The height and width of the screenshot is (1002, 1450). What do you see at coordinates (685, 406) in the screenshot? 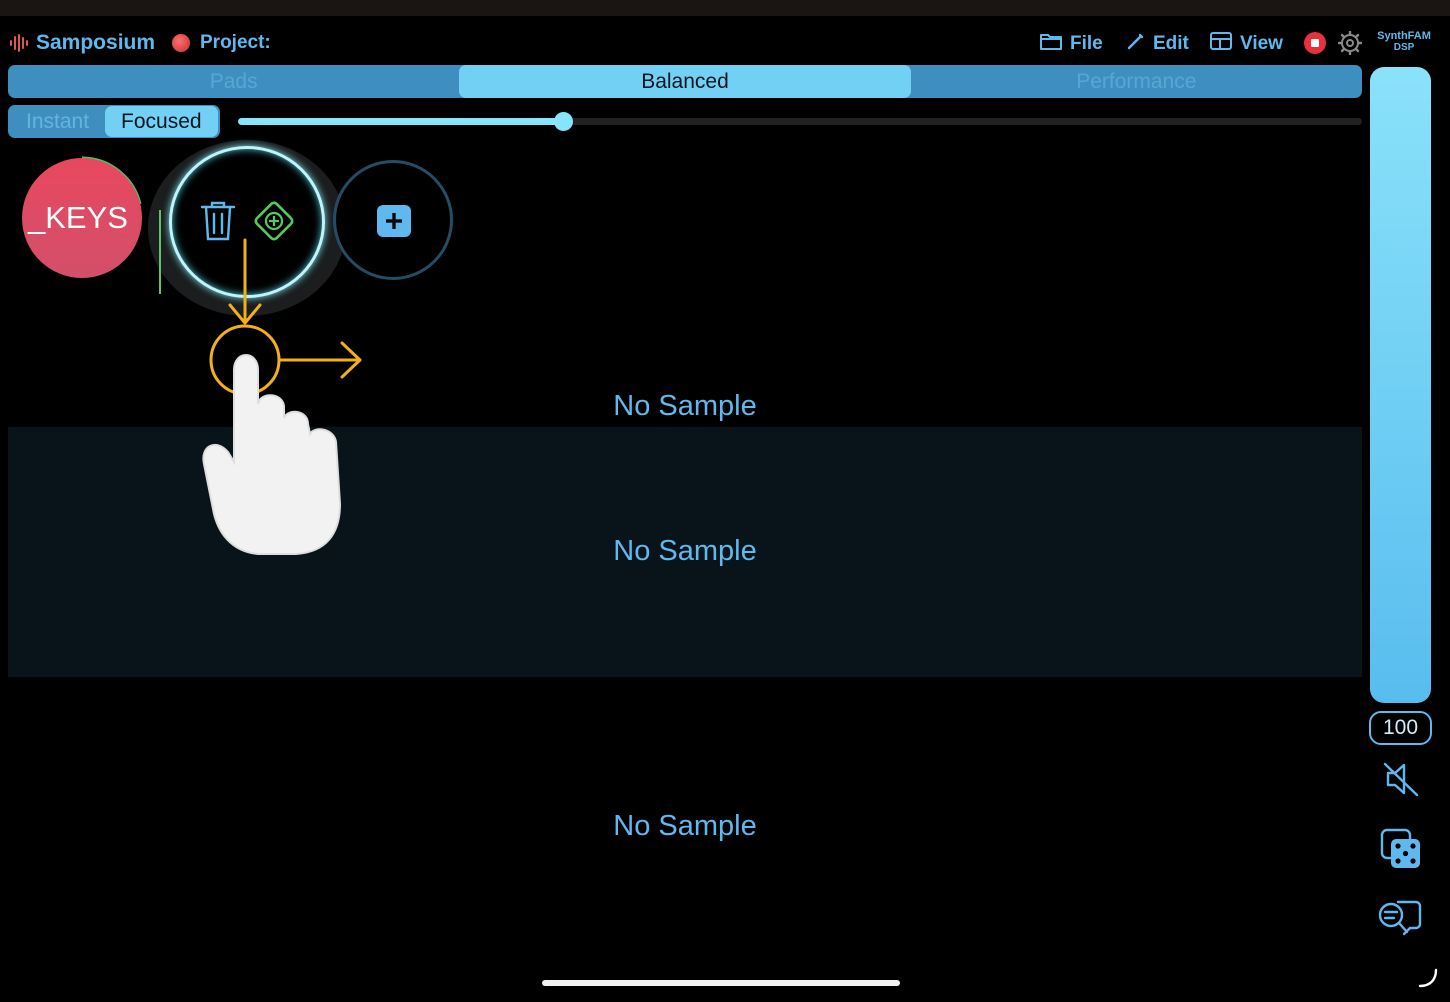
I see `track-1-empty-label: No Sample` at bounding box center [685, 406].